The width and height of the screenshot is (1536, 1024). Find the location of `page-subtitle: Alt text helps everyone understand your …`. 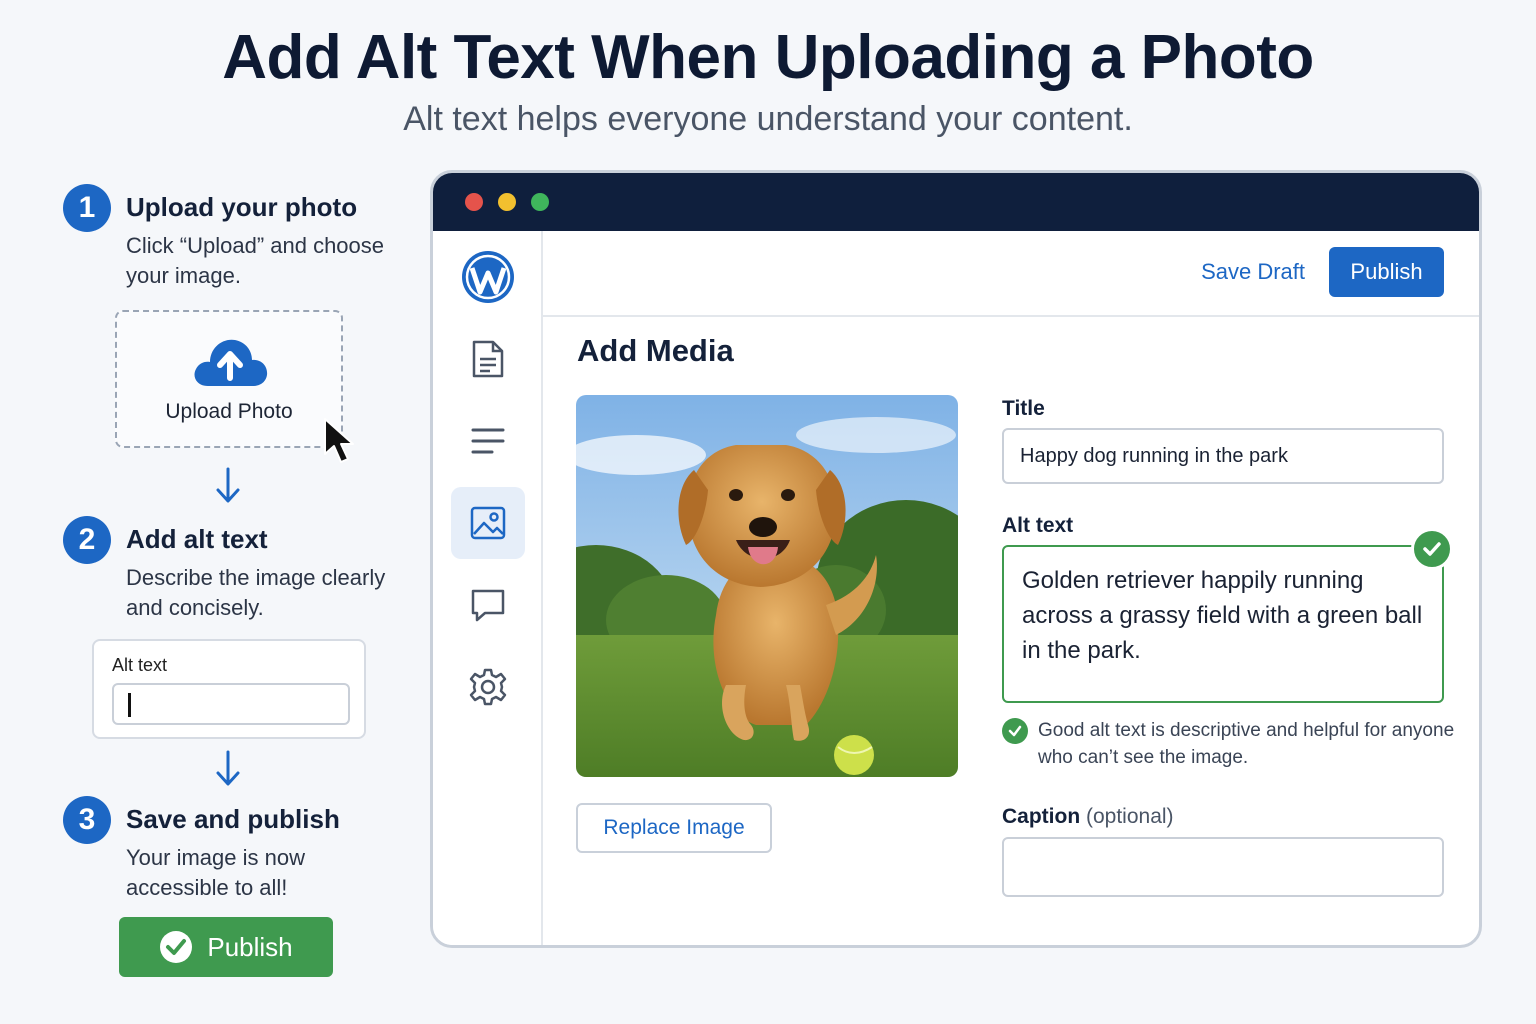

page-subtitle: Alt text helps everyone understand your … is located at coordinates (768, 119).